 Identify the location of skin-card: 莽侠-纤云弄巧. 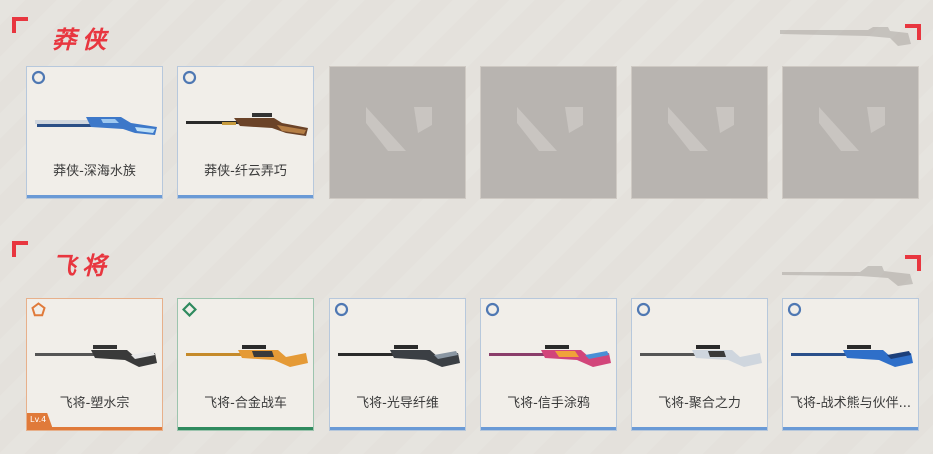
(245, 132).